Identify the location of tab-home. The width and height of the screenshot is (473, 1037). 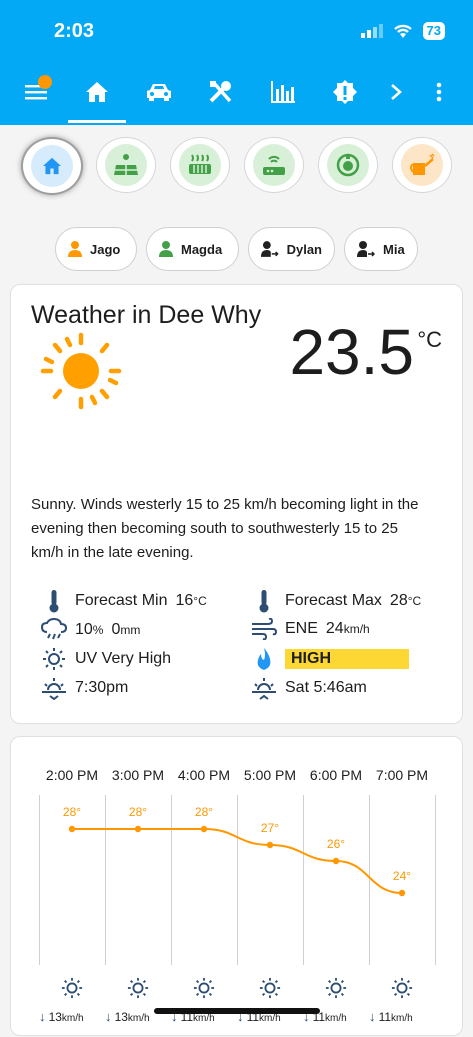
(97, 92).